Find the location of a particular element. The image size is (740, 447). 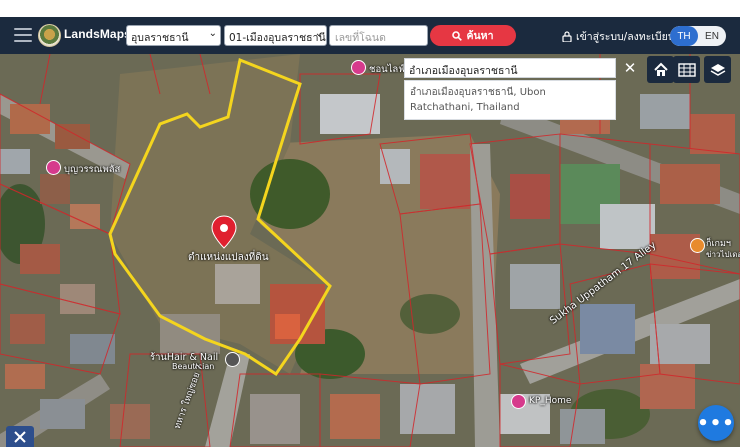

close-icon: ✕ is located at coordinates (630, 68).